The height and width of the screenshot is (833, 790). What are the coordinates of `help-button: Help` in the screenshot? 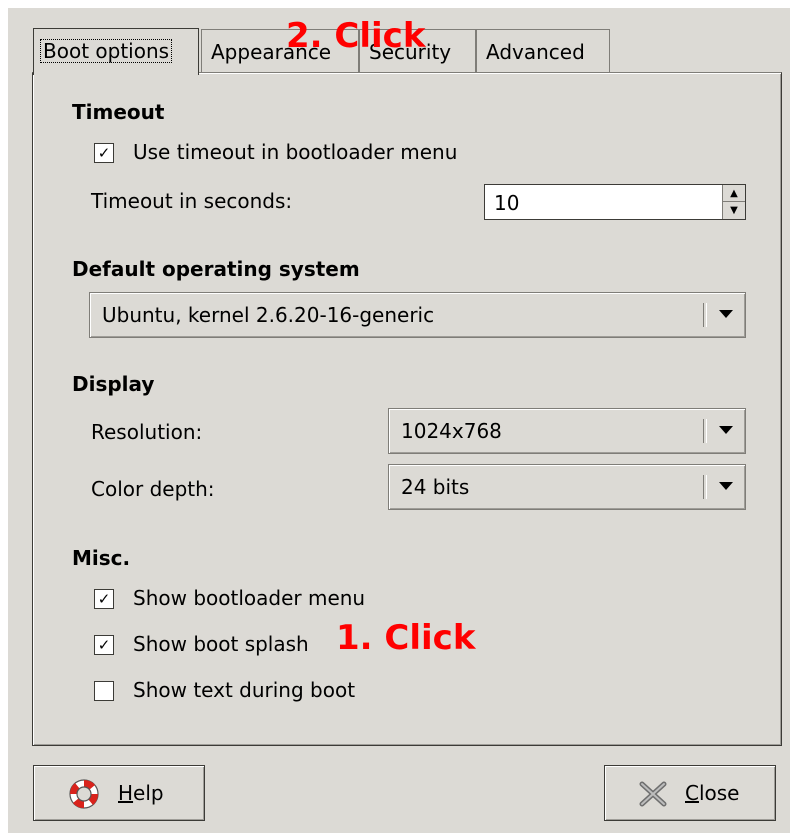 It's located at (119, 793).